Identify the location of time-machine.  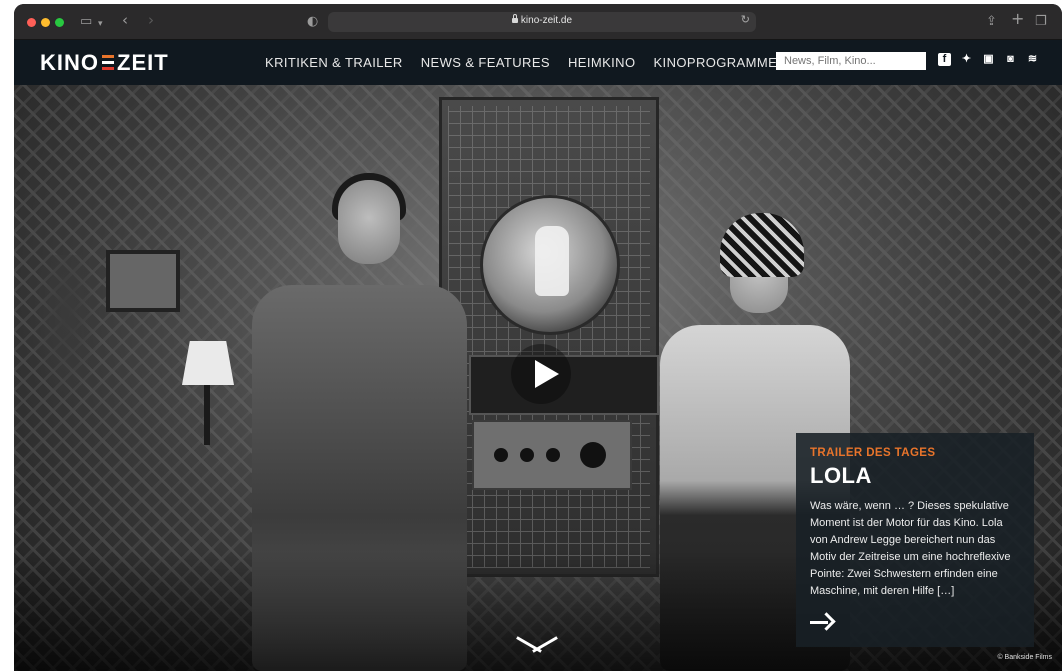
(549, 337).